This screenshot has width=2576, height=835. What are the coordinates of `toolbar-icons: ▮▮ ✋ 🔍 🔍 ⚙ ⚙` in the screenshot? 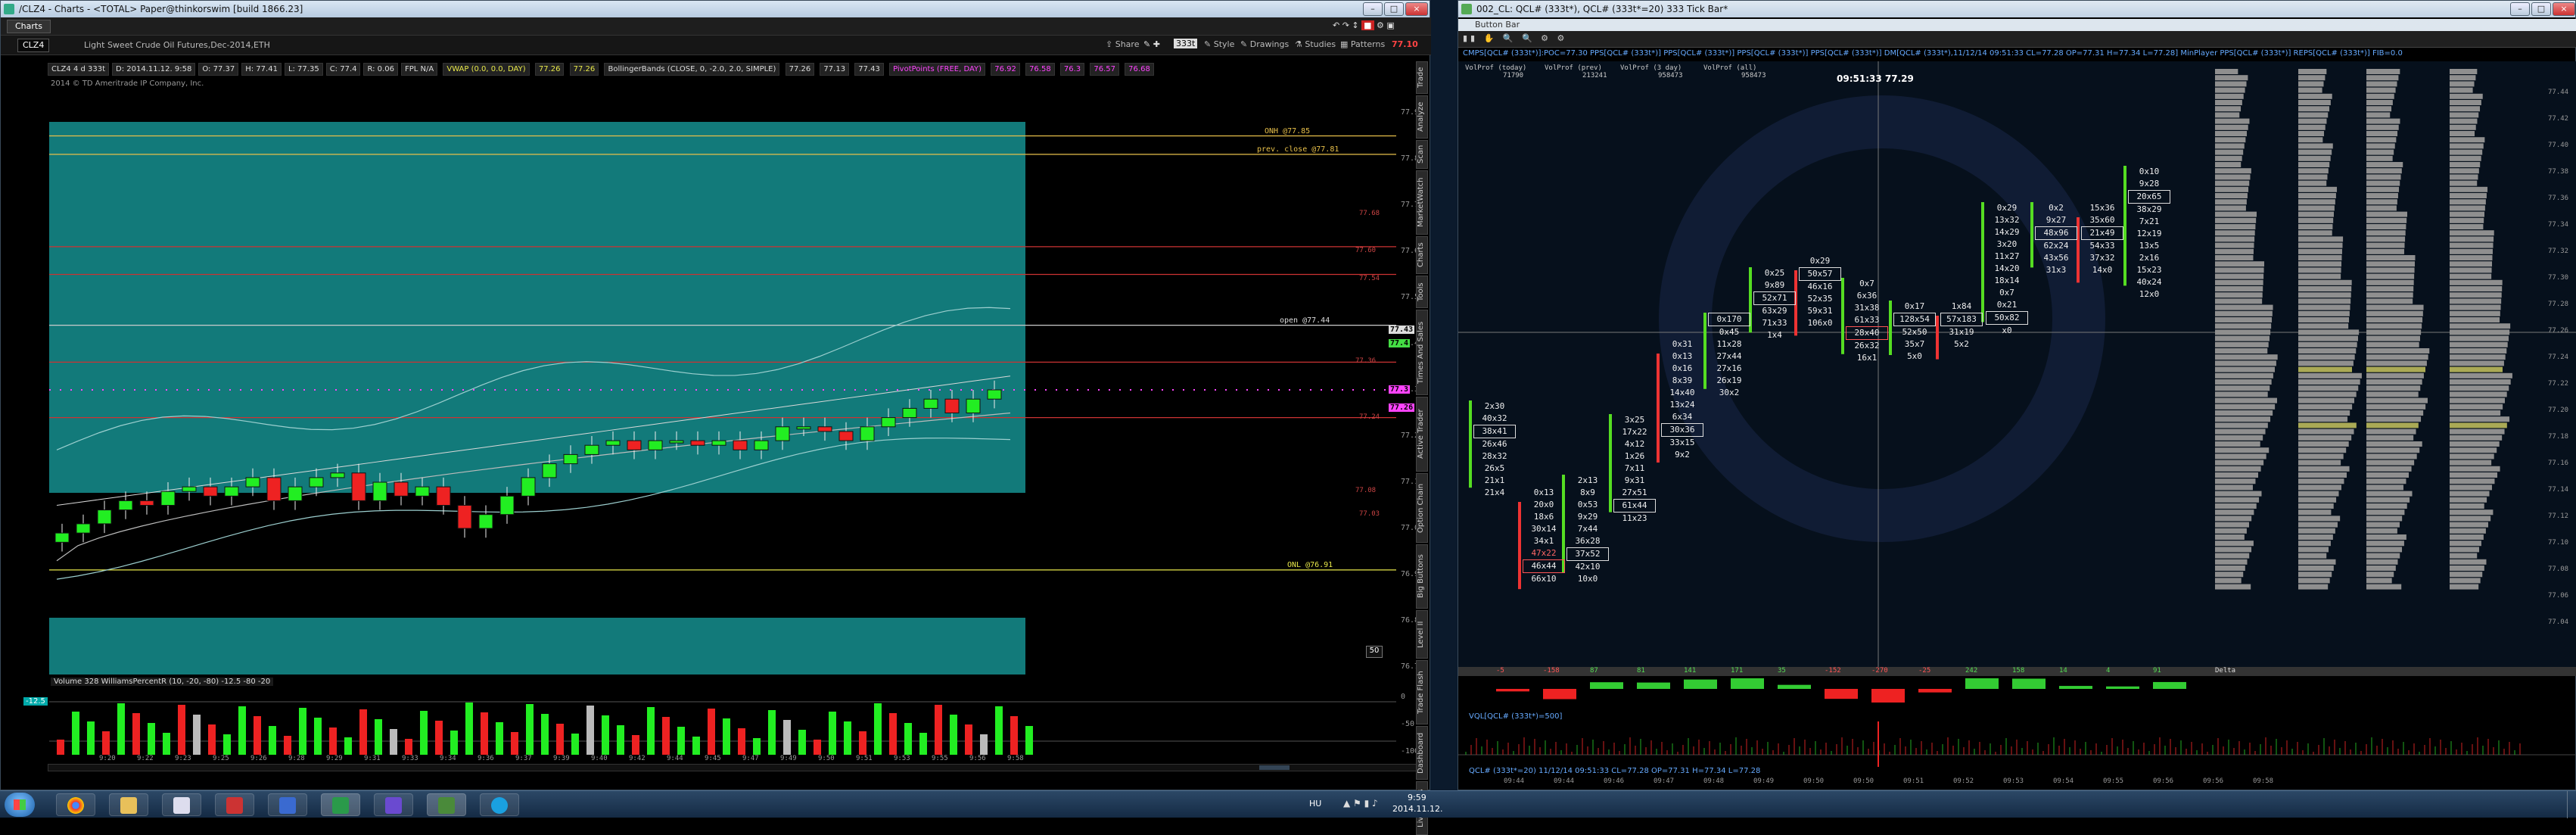 It's located at (1515, 38).